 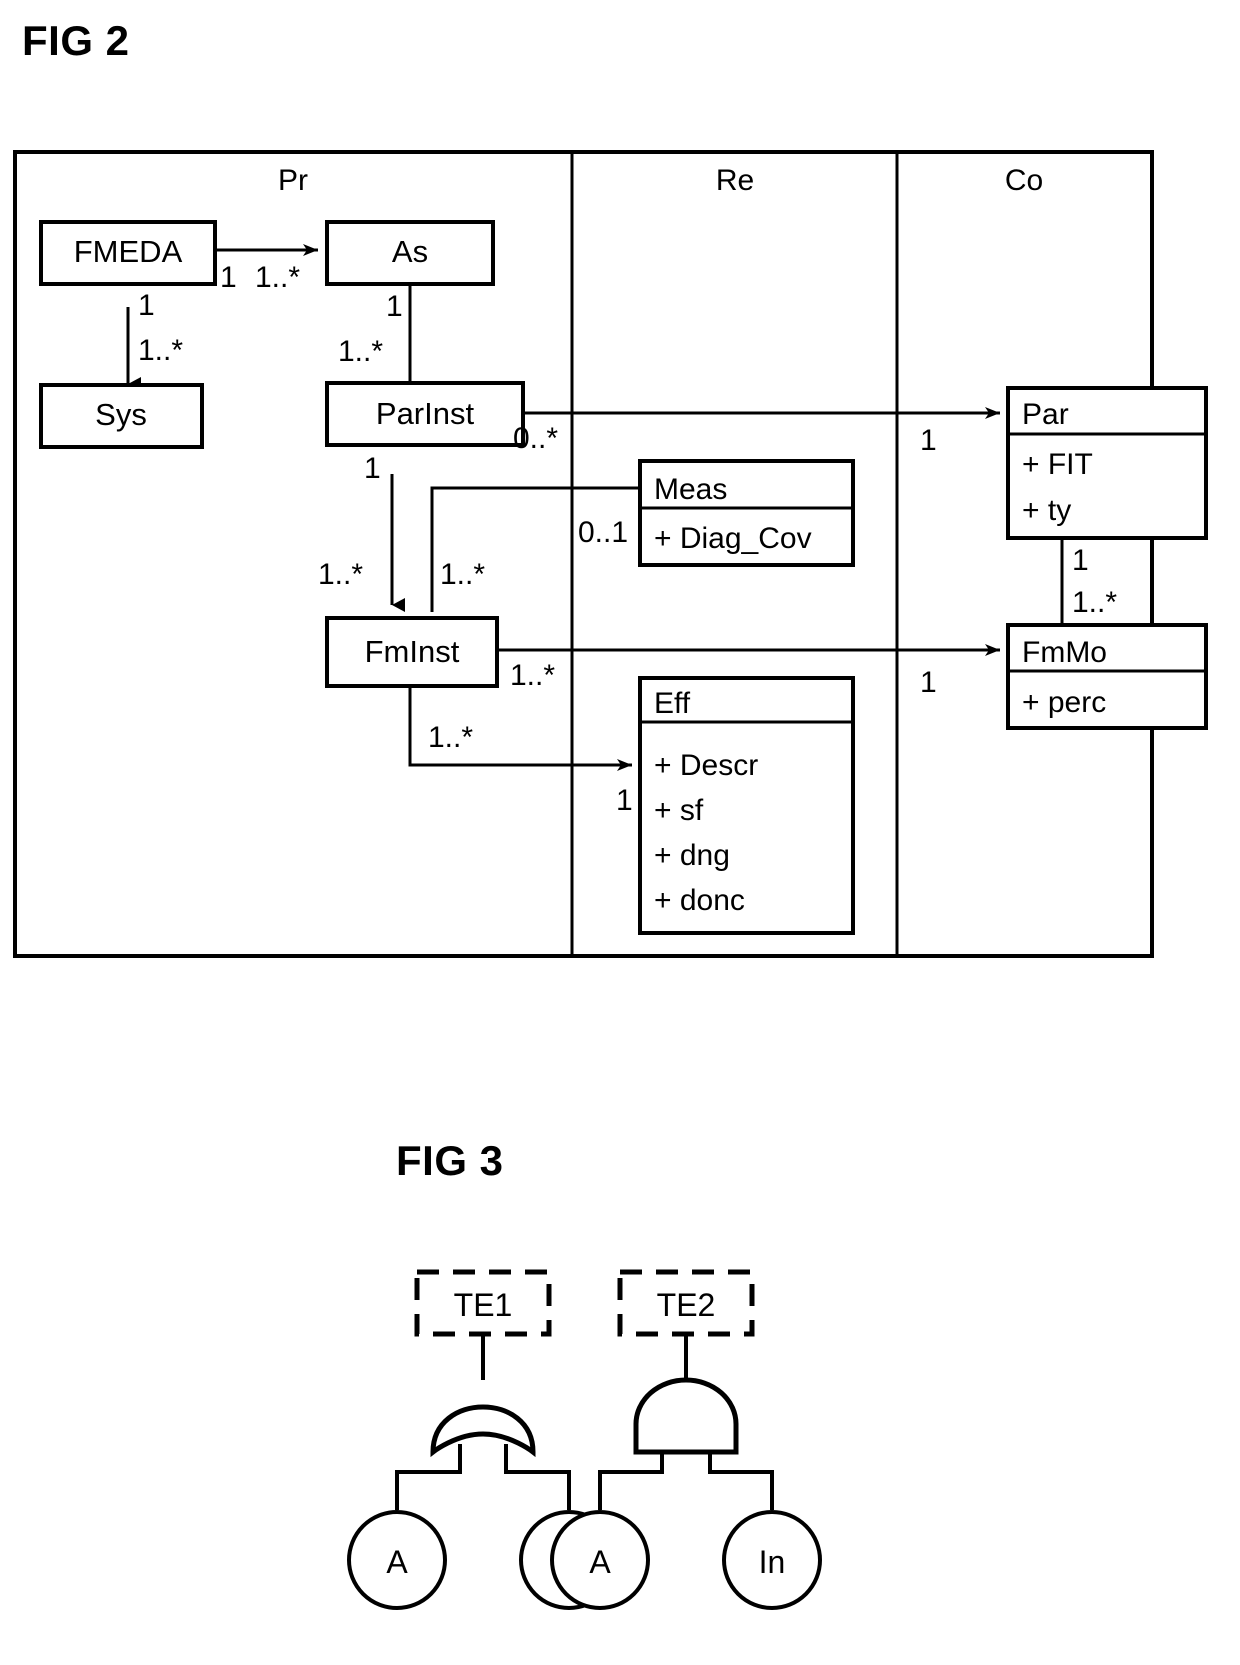 What do you see at coordinates (603, 532) in the screenshot?
I see `mult-fminst-meas-target: 0..1` at bounding box center [603, 532].